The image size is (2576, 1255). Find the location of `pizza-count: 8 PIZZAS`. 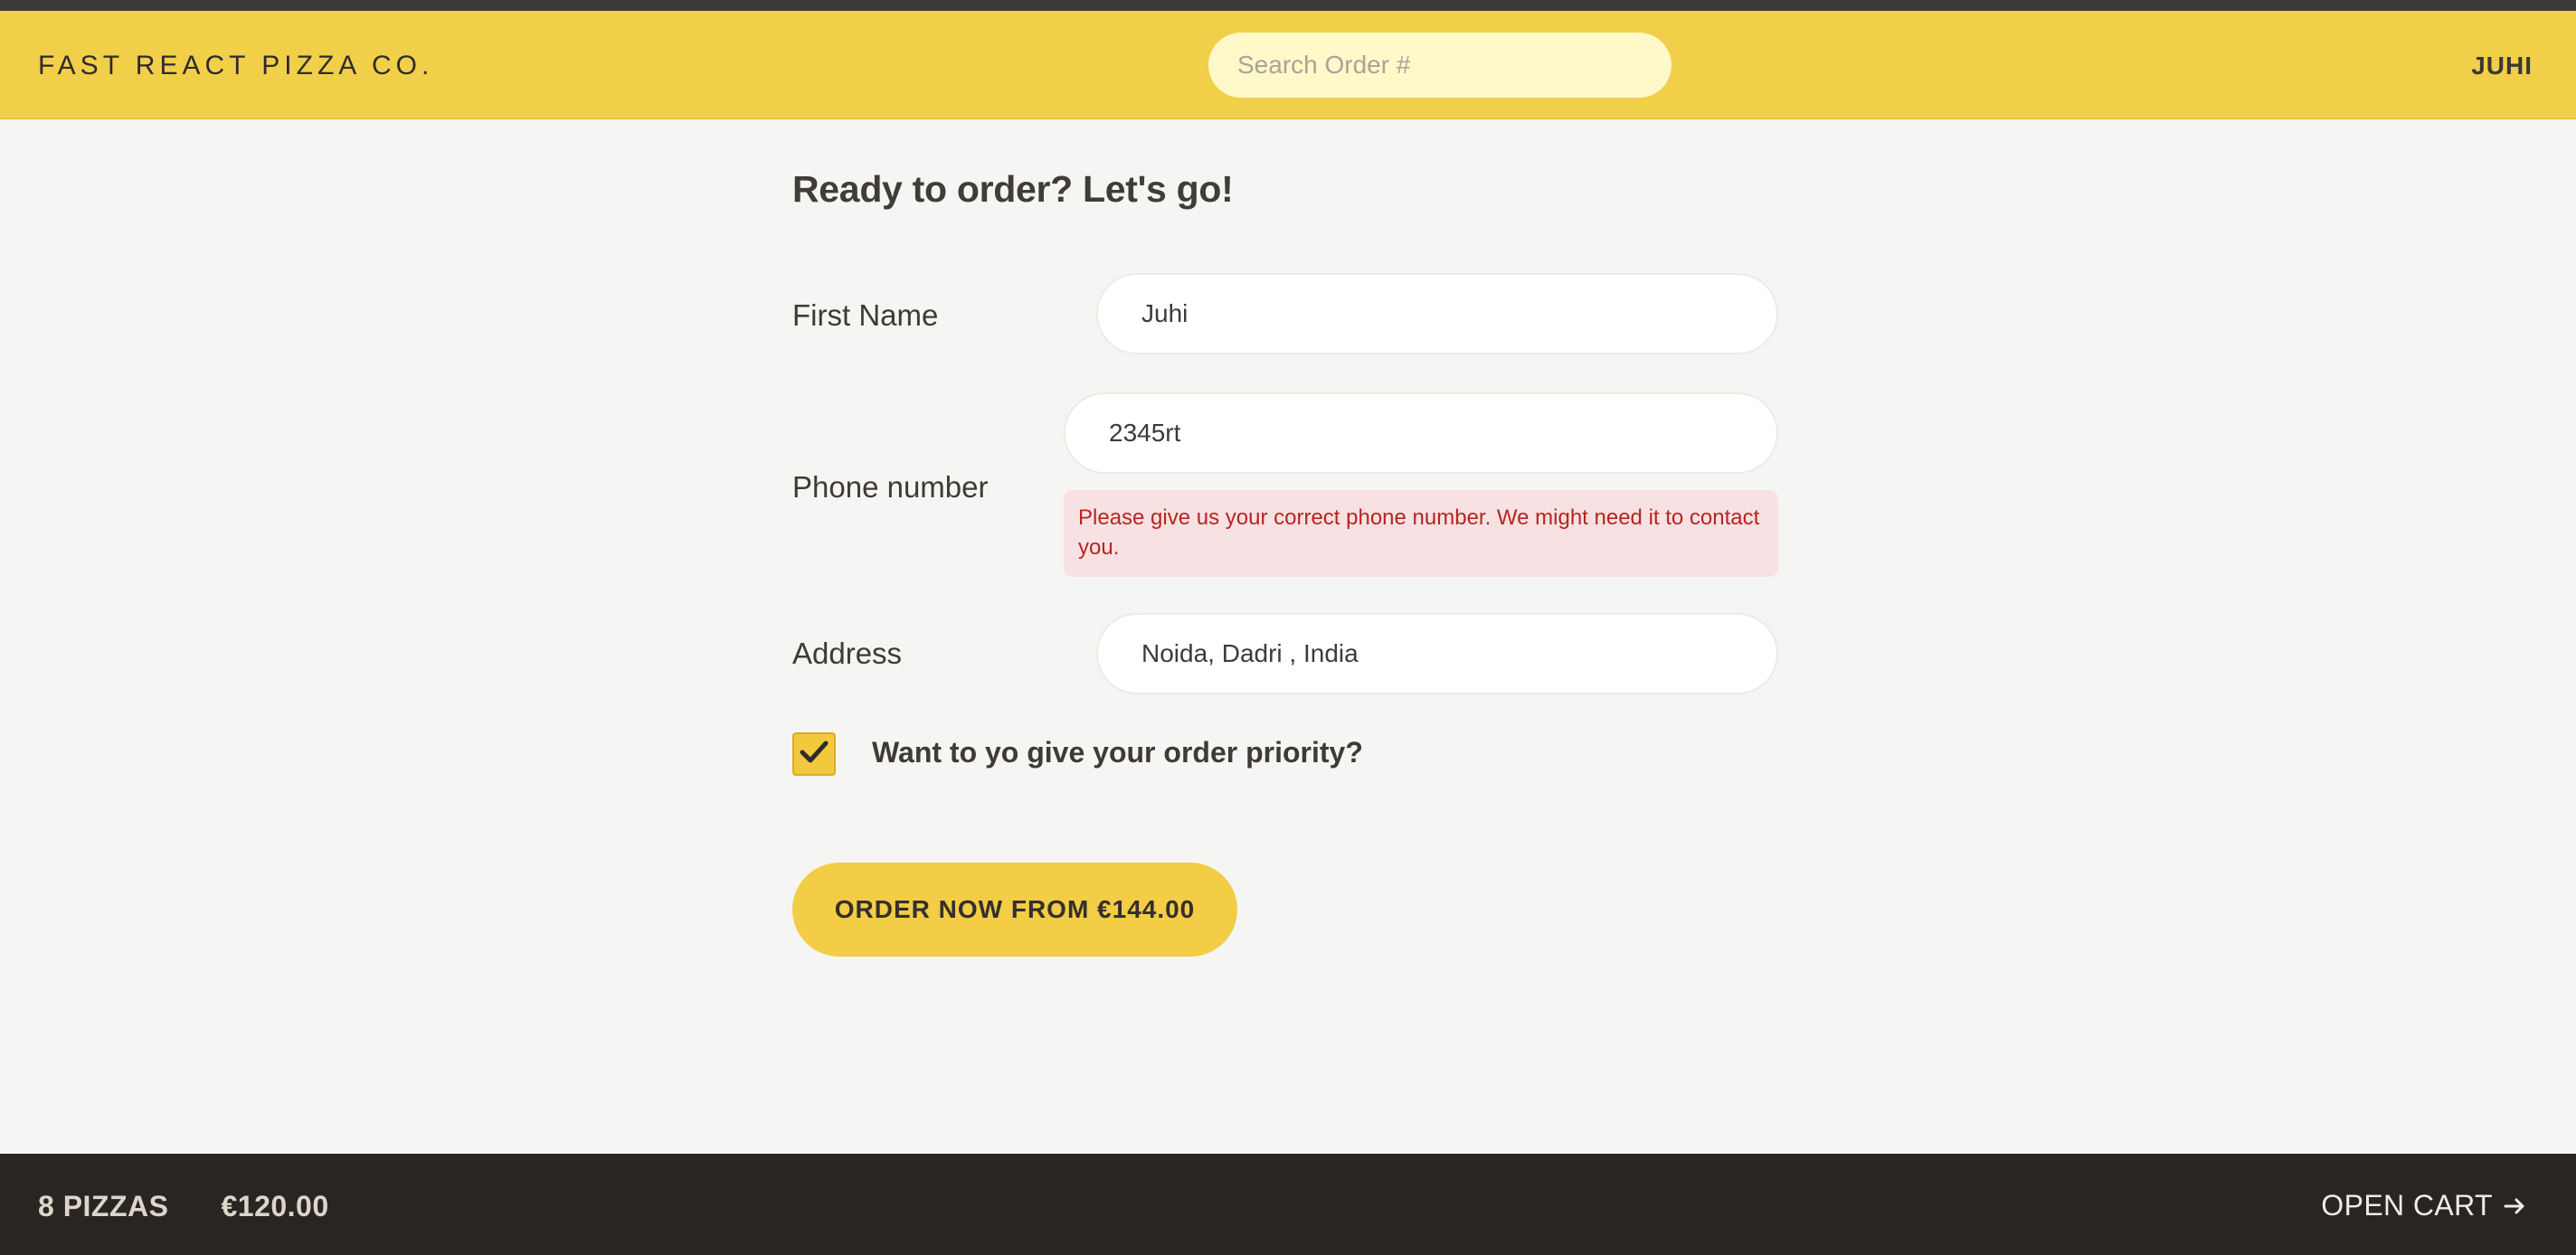

pizza-count: 8 PIZZAS is located at coordinates (104, 1206).